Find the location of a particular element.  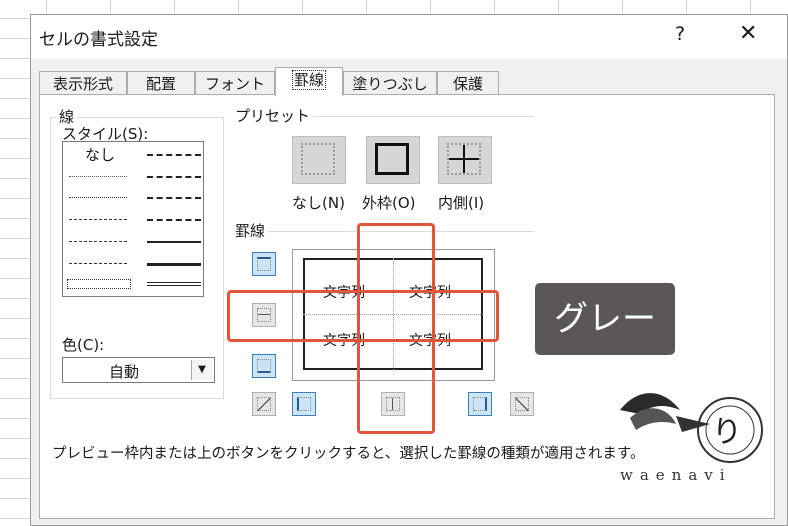

tab-protection: 保護 is located at coordinates (468, 83).